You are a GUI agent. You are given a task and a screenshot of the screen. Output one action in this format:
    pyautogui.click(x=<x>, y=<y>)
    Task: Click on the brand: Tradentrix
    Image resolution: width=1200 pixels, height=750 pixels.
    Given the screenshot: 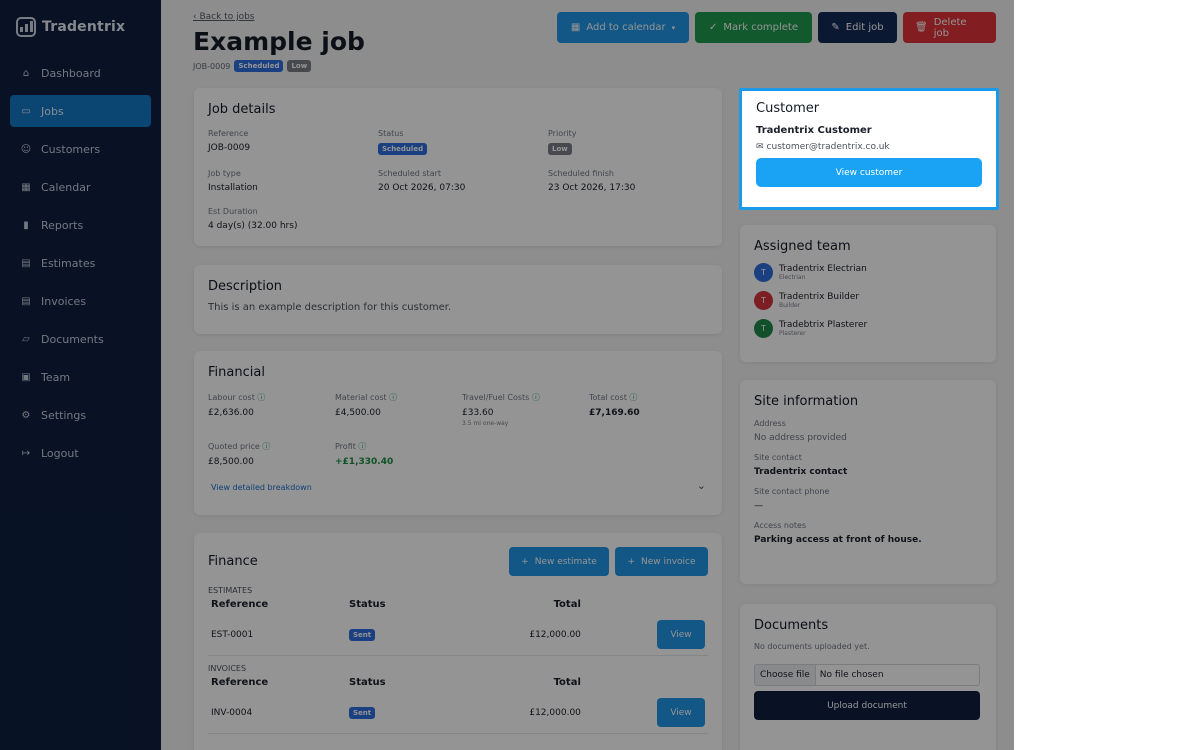 What is the action you would take?
    pyautogui.click(x=70, y=27)
    